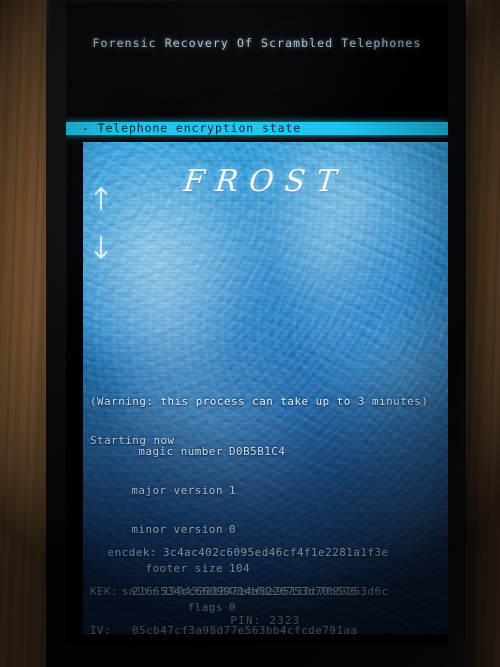  I want to click on key-value: 2166534cc66099714a8226753d70b576, so click(245, 591).